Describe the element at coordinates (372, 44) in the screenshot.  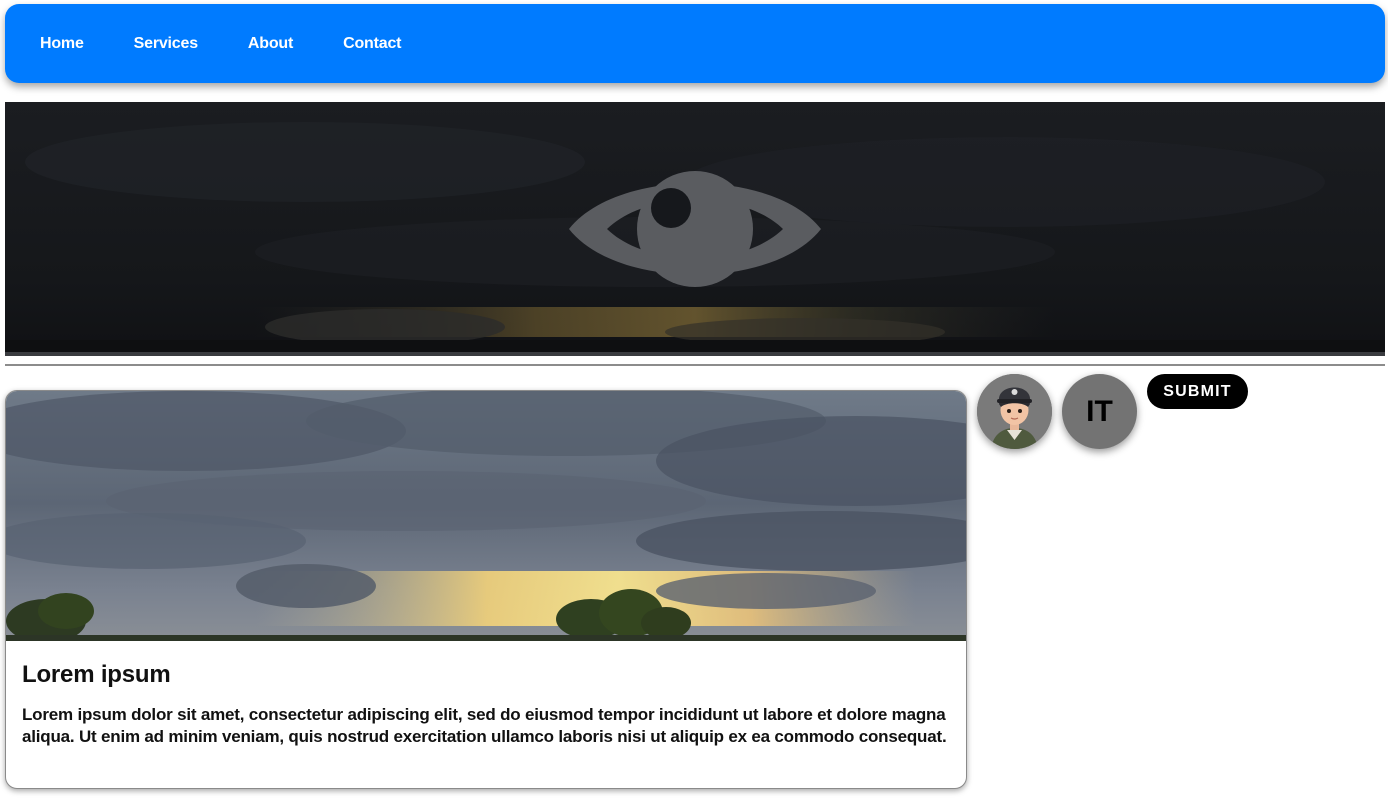
I see `nav-link-contact: Contact` at that location.